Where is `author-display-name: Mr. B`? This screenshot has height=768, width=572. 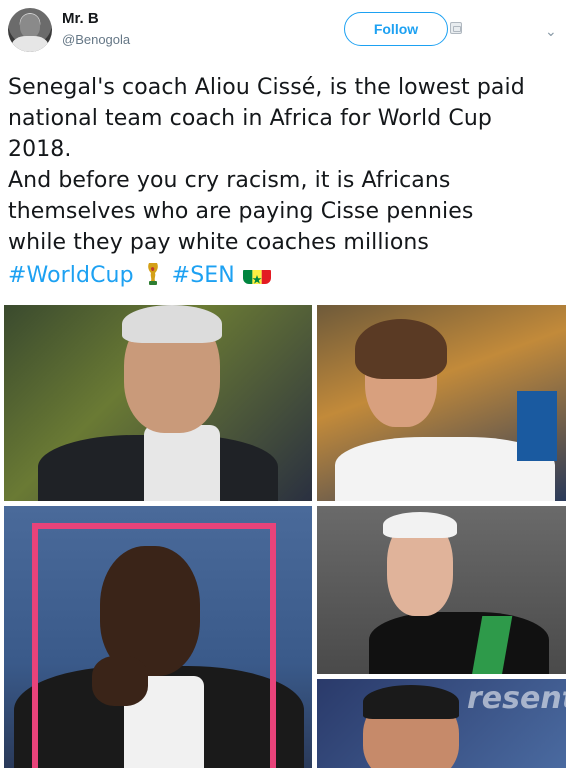
author-display-name: Mr. B is located at coordinates (80, 18).